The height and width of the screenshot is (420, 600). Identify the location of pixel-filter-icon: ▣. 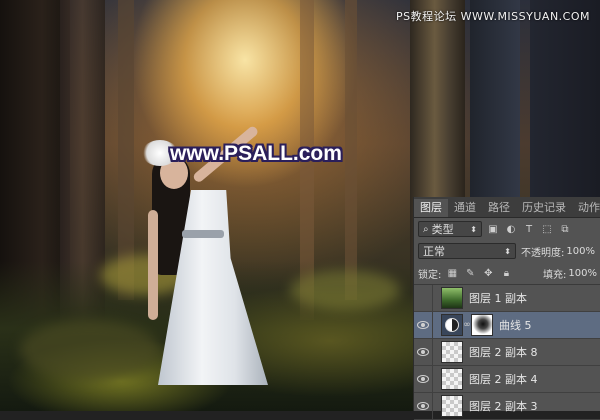
(493, 229).